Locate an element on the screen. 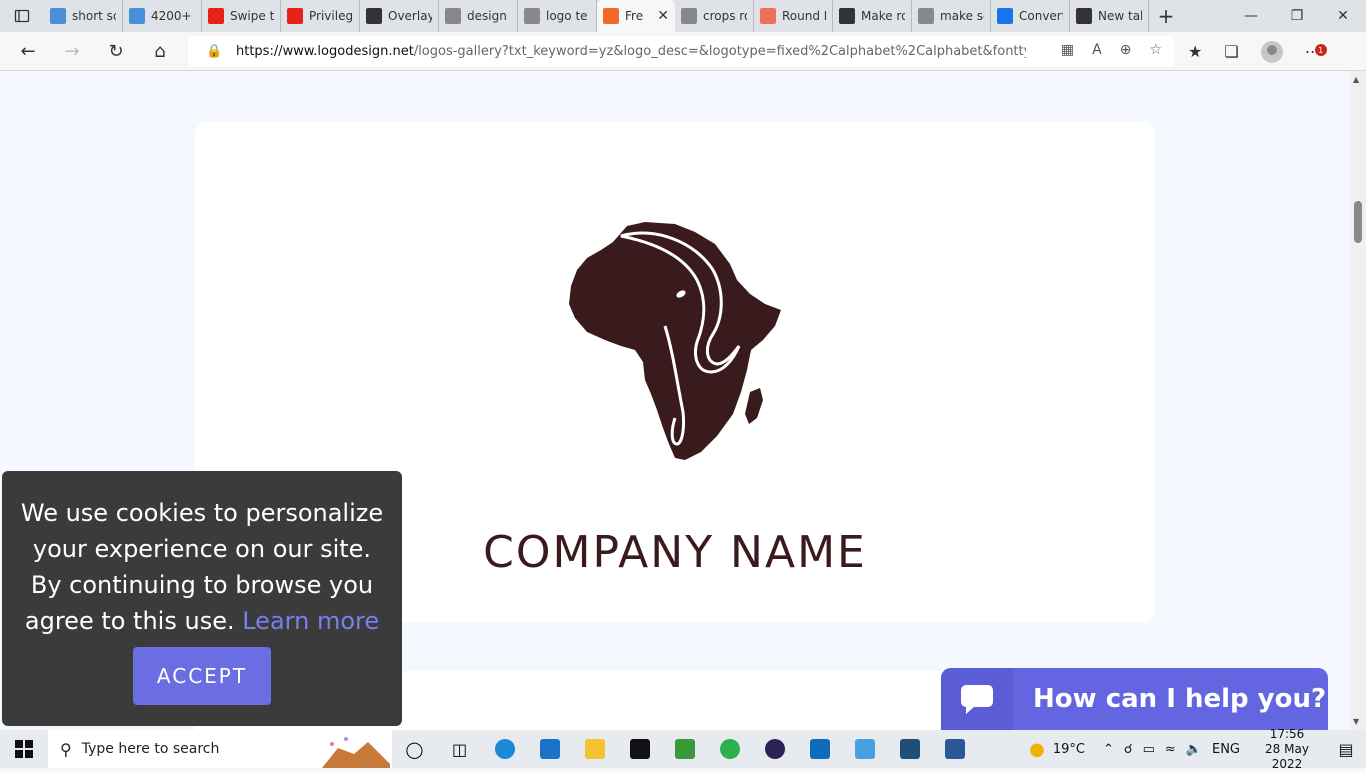  back-button: ← is located at coordinates (28, 51).